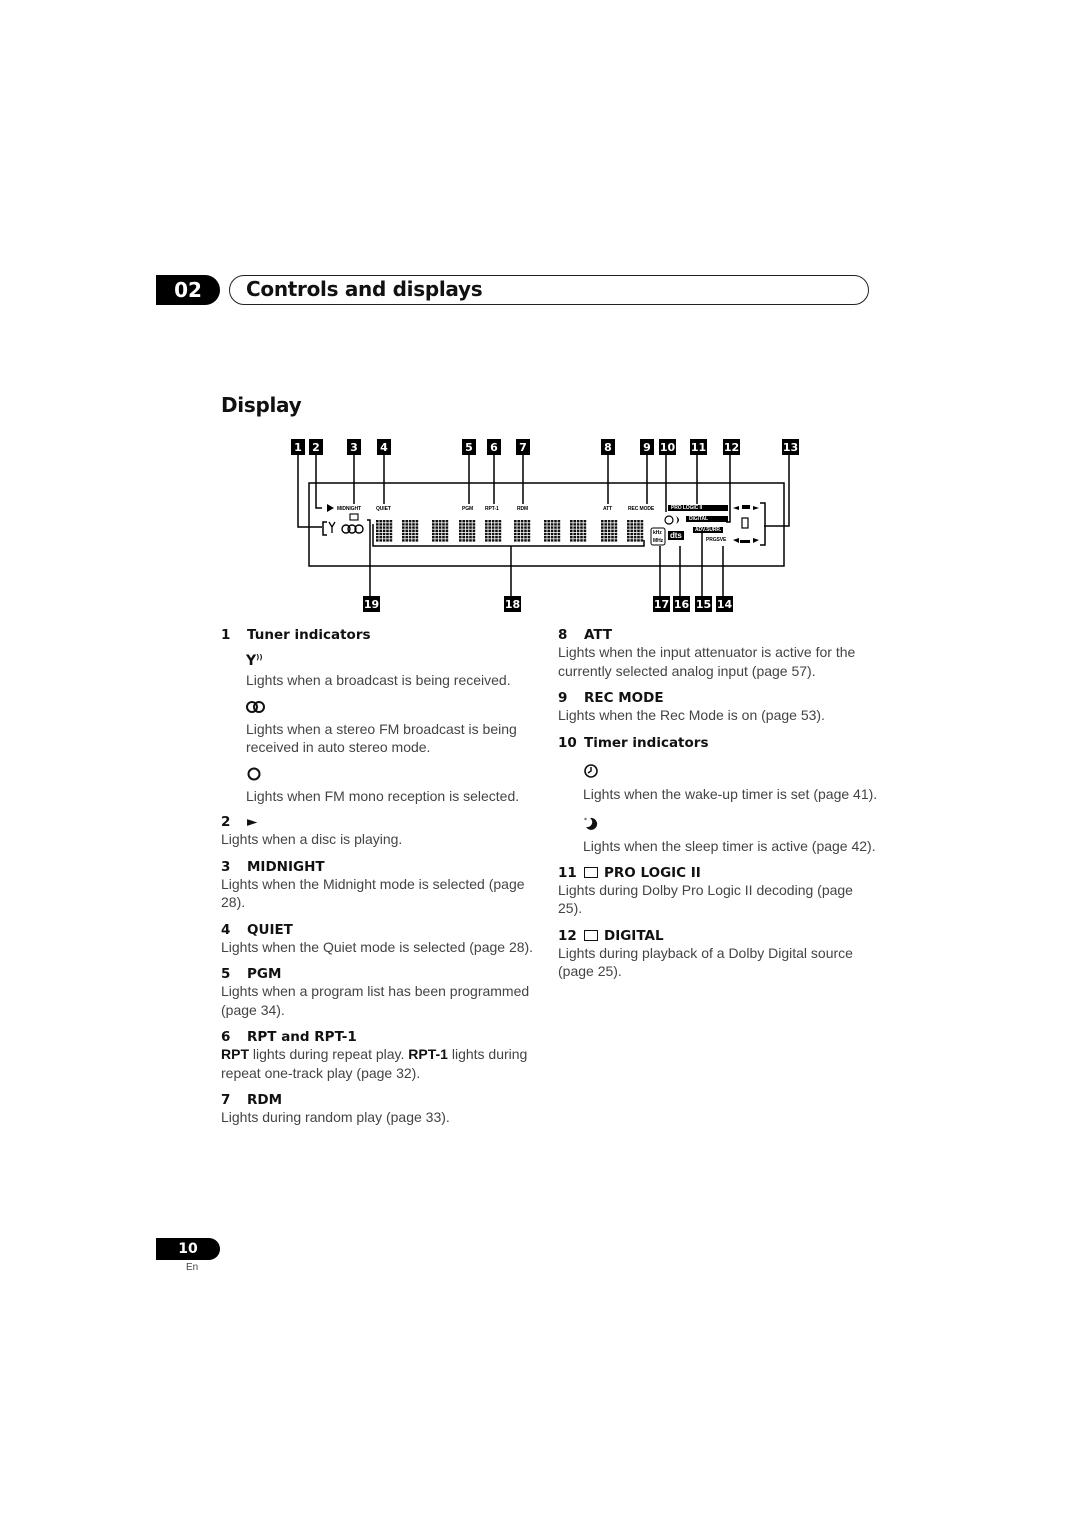  Describe the element at coordinates (608, 509) in the screenshot. I see `lcd-att: ATT` at that location.